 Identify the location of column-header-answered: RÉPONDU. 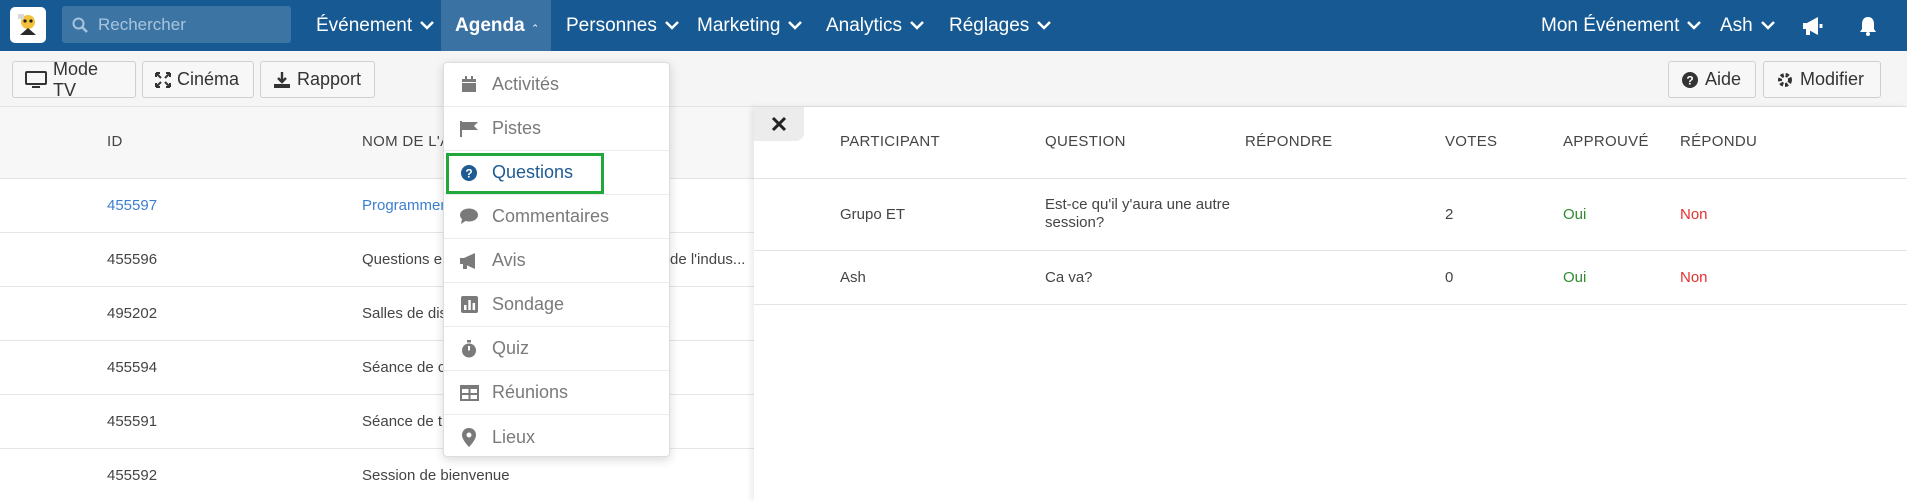
(1718, 141).